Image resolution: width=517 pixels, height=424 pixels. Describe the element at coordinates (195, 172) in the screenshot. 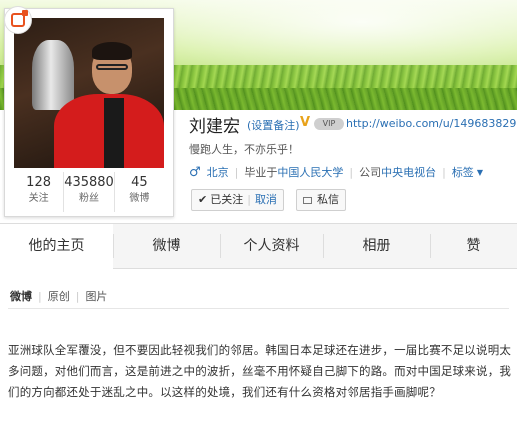

I see `male-icon: ♂` at that location.